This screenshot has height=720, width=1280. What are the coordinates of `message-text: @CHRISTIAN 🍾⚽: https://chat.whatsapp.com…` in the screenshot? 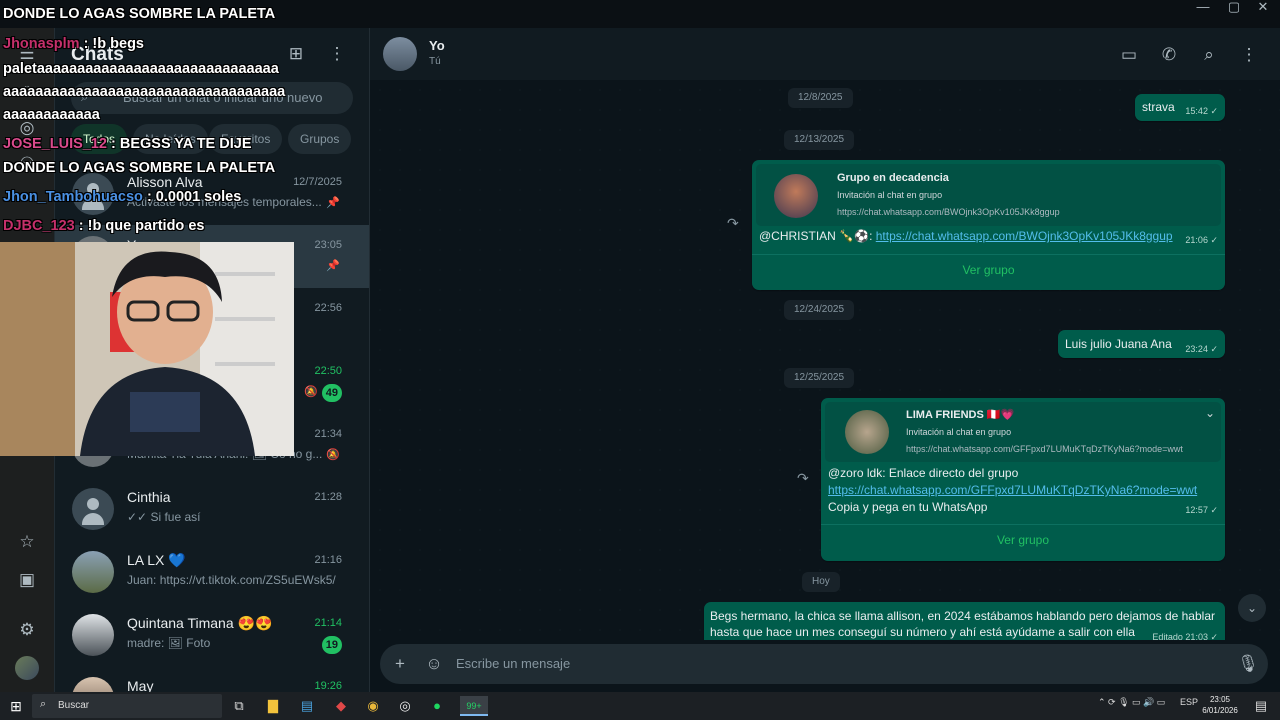 It's located at (966, 236).